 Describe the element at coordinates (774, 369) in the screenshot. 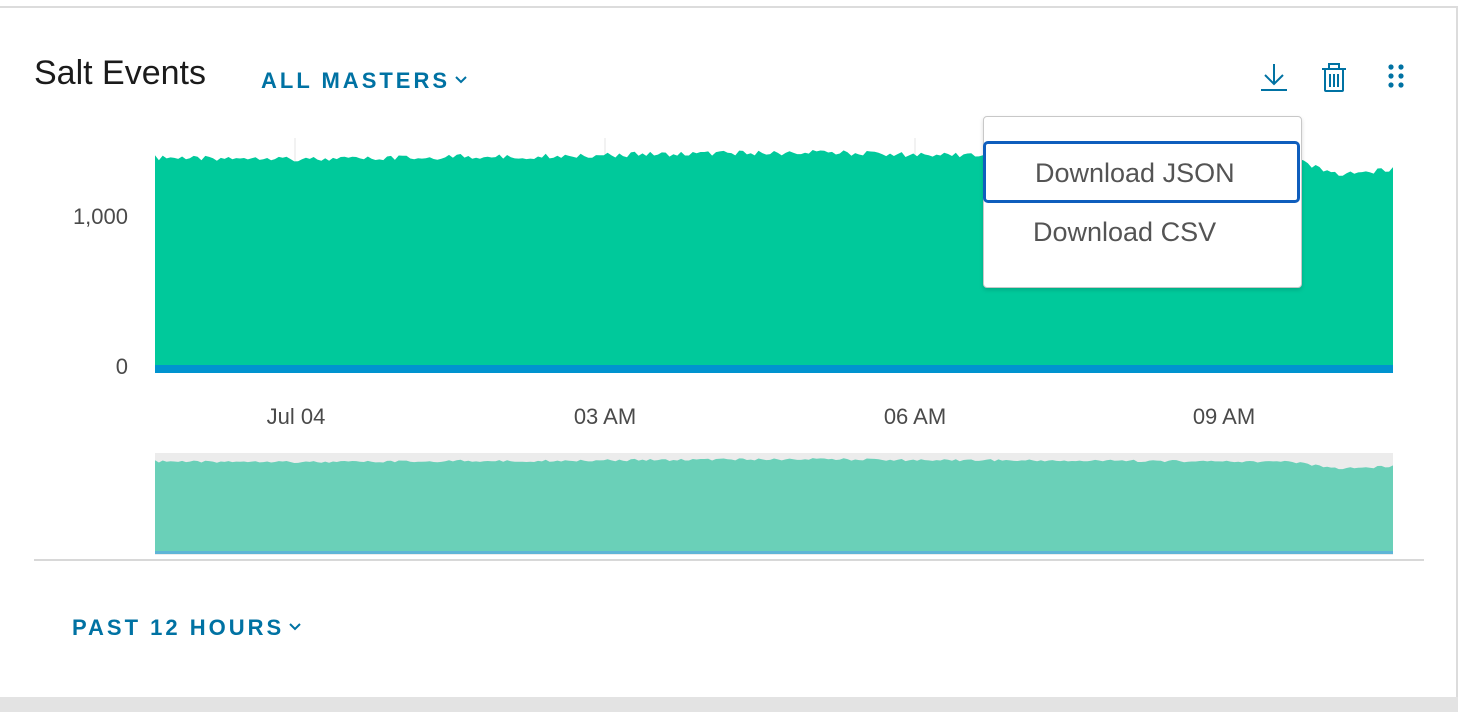

I see `baseline-series` at that location.